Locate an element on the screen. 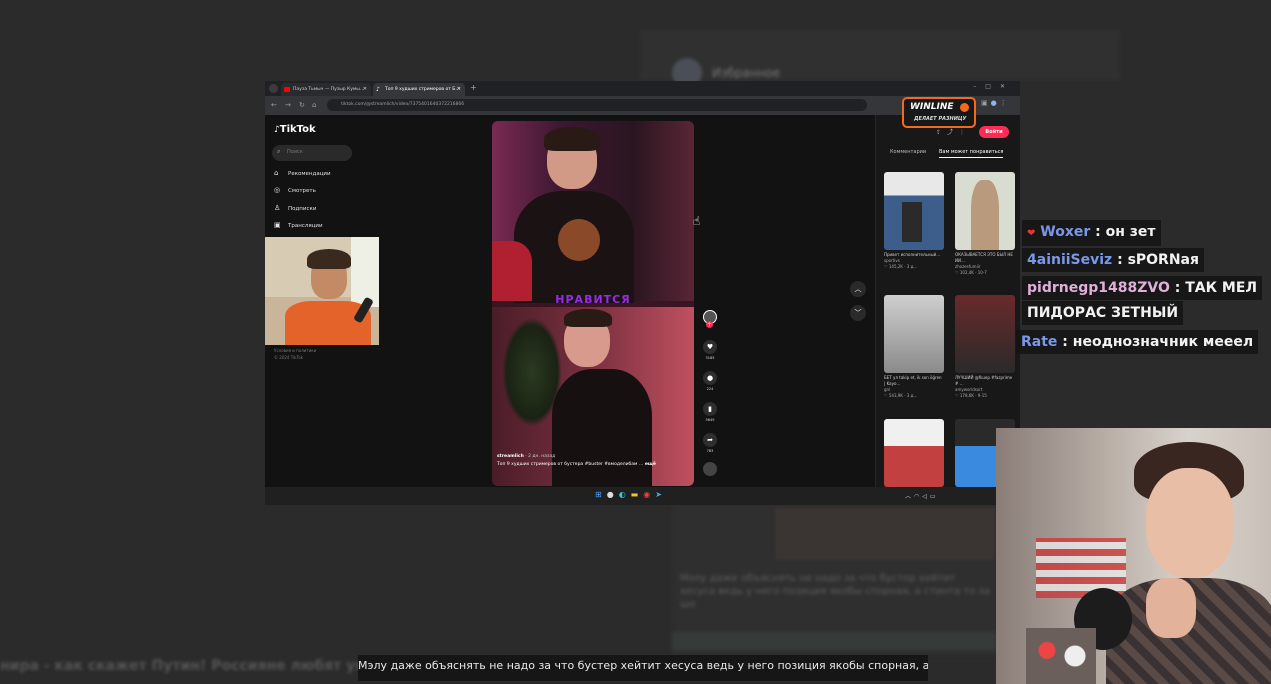 The width and height of the screenshot is (1271, 684). profile-icon: ● is located at coordinates (995, 103).